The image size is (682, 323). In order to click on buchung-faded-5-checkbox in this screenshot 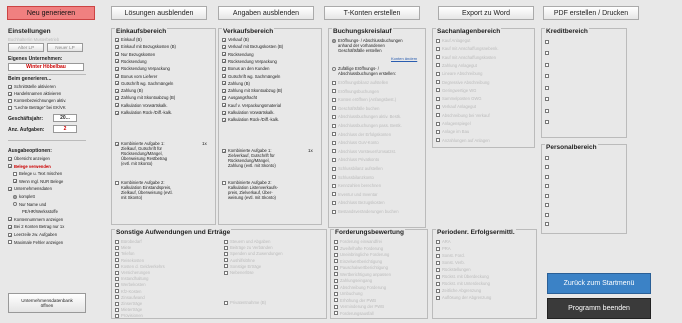, I will do `click(334, 125)`.